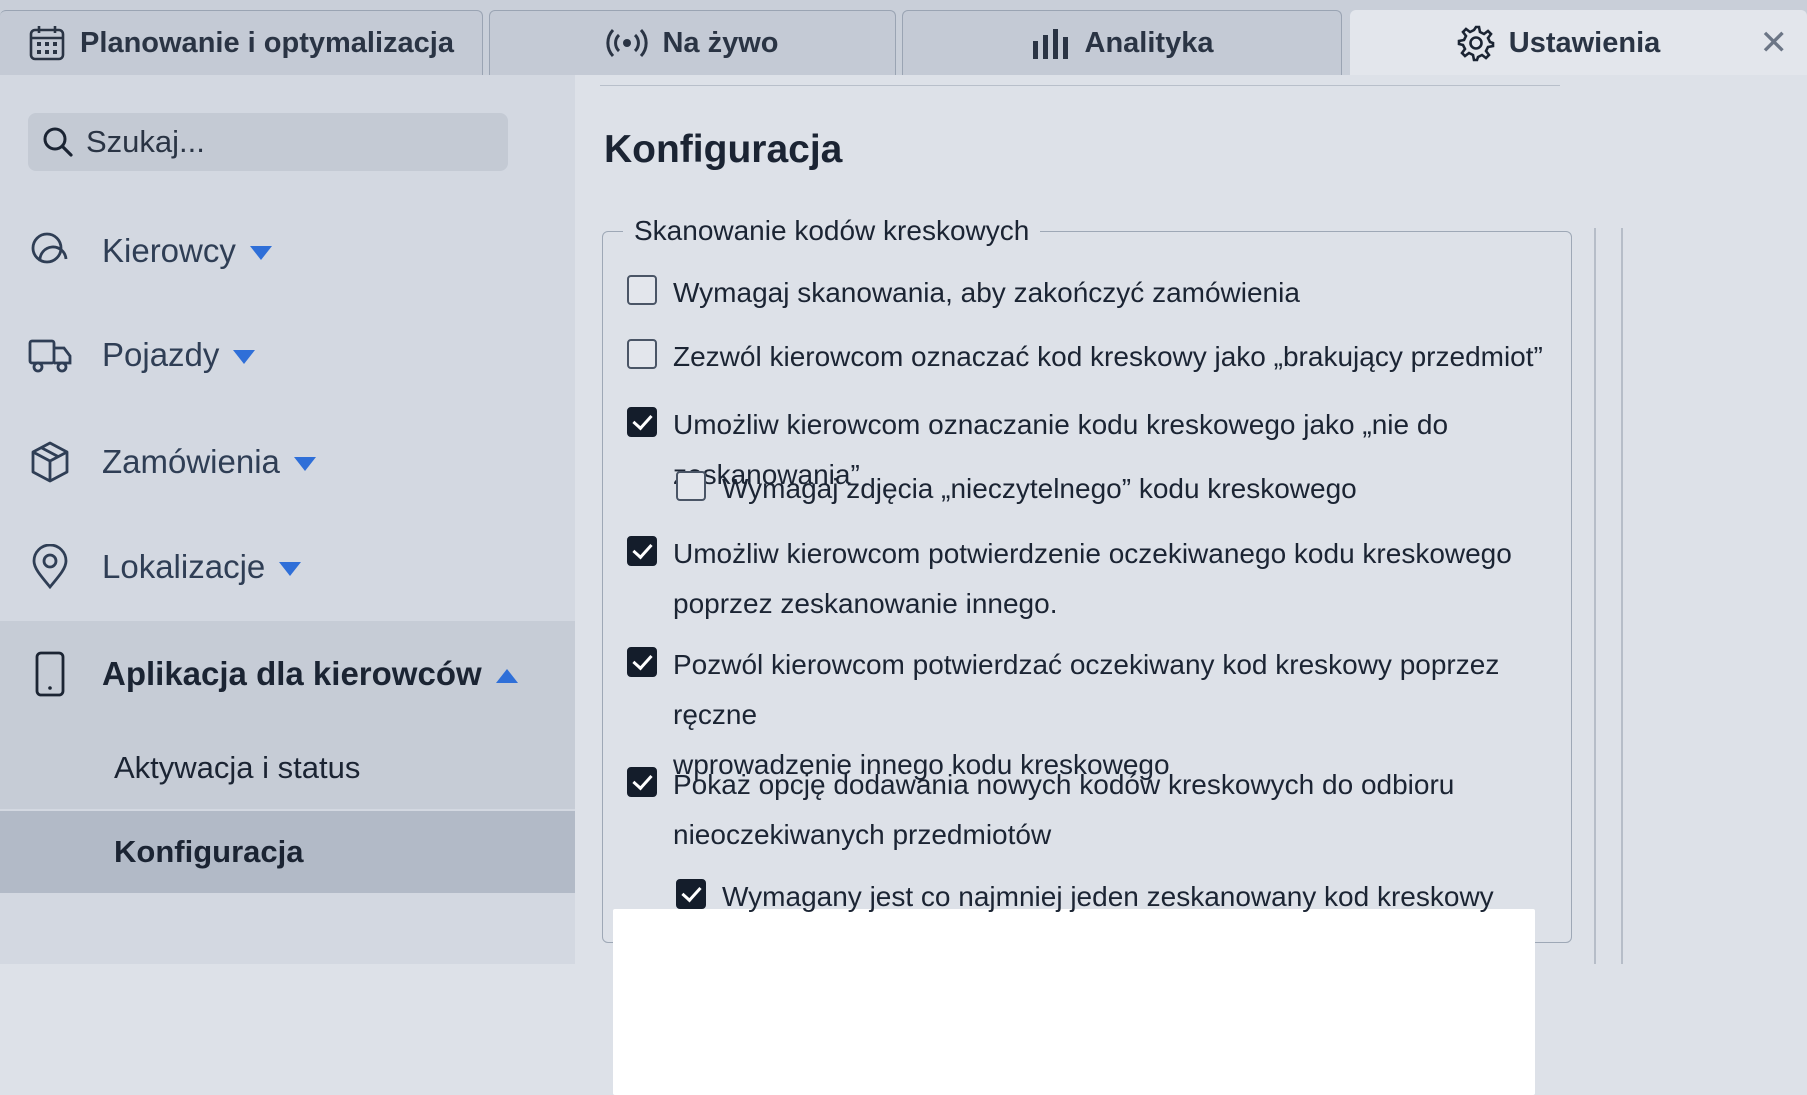  What do you see at coordinates (50, 355) in the screenshot?
I see `truck-icon` at bounding box center [50, 355].